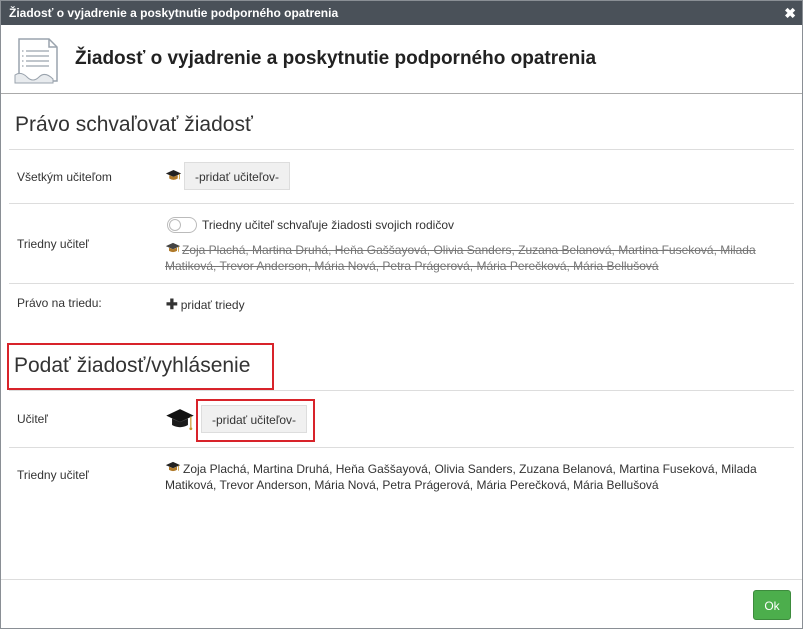 The height and width of the screenshot is (629, 803). What do you see at coordinates (212, 305) in the screenshot?
I see `add-classes-label: pridať triedy` at bounding box center [212, 305].